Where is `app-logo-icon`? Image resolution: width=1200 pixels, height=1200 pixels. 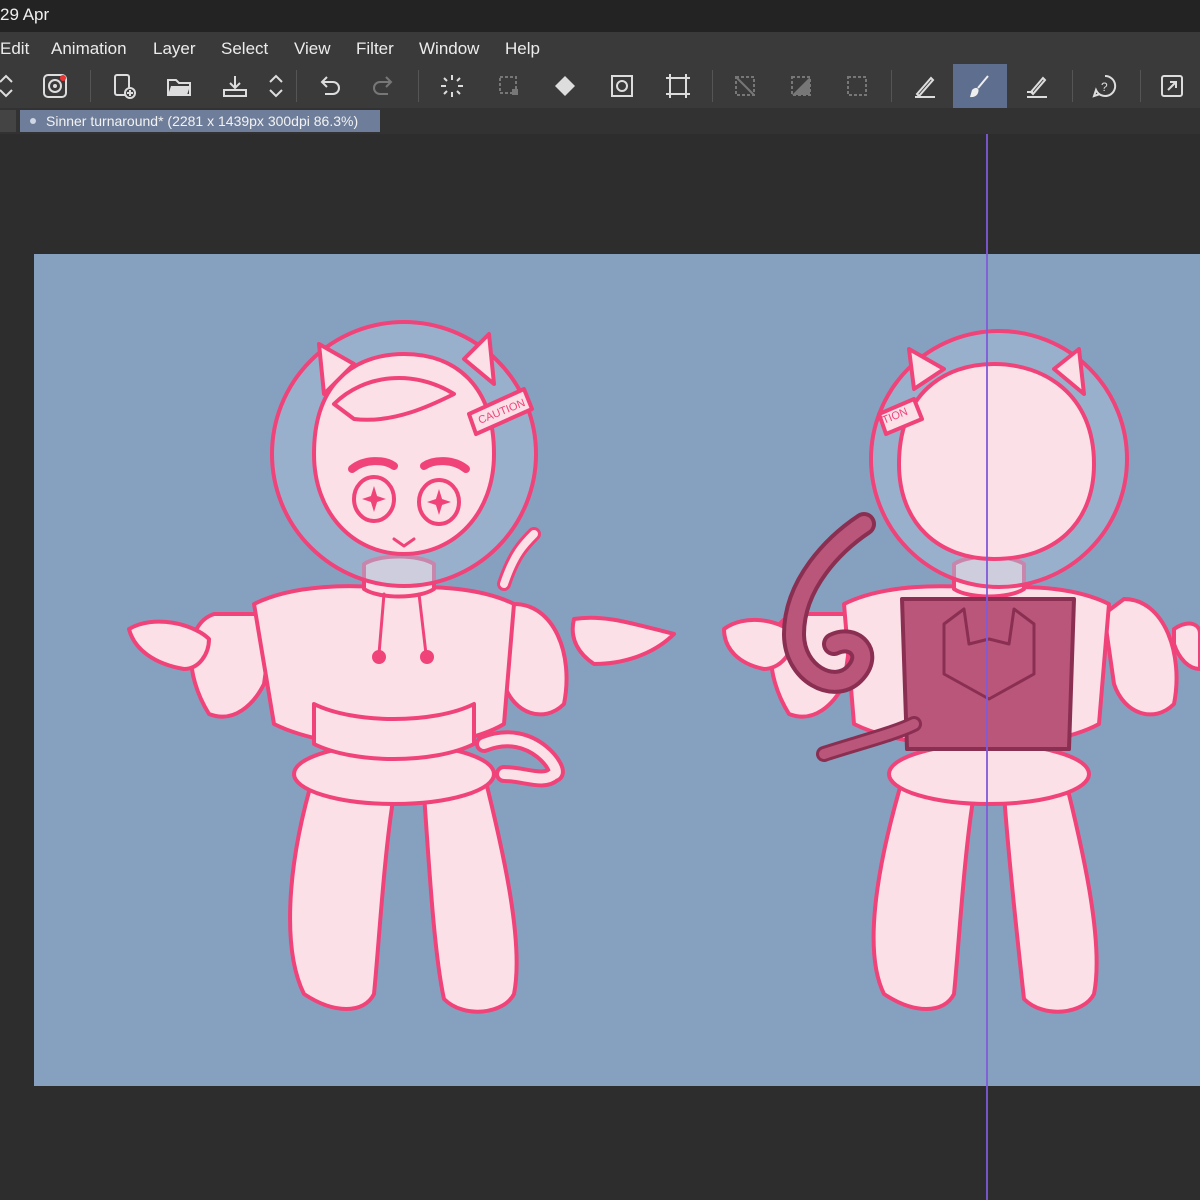 app-logo-icon is located at coordinates (55, 86).